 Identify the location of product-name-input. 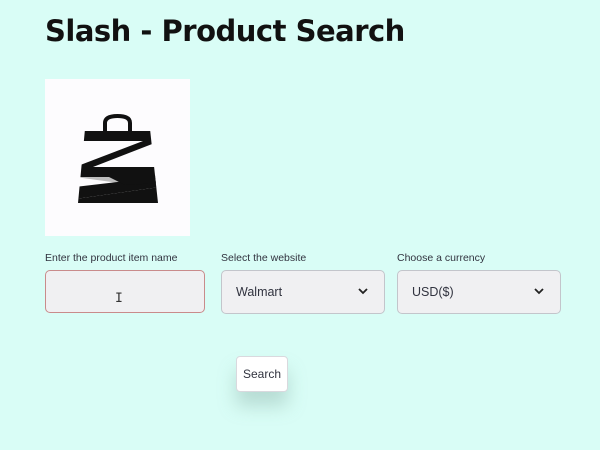
(125, 291).